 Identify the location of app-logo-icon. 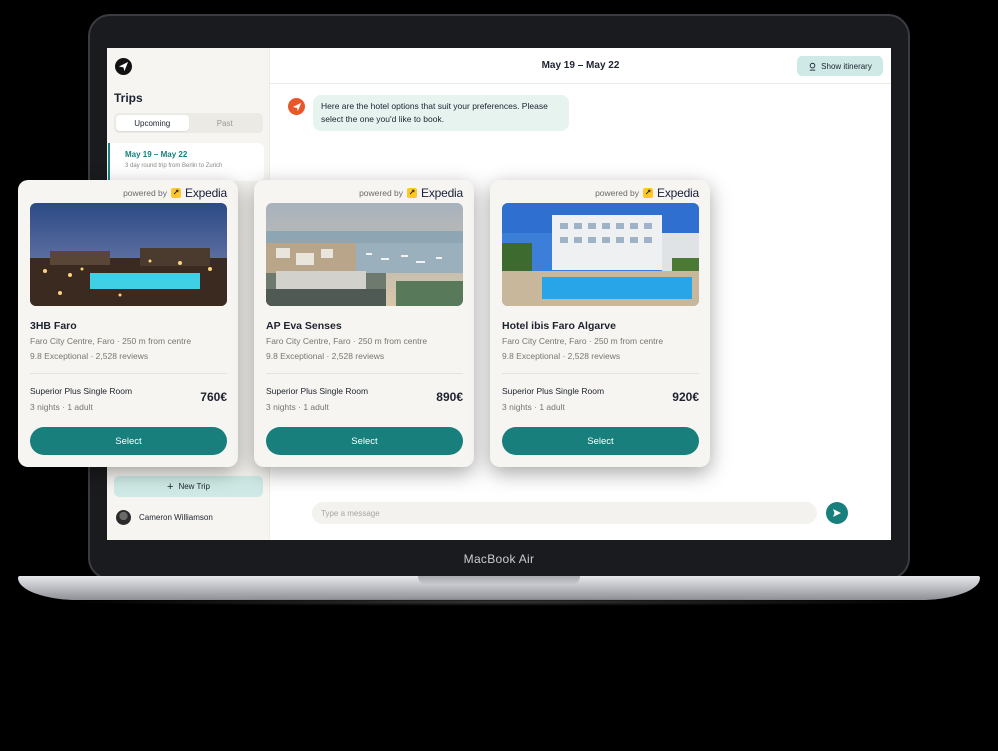
(123, 66).